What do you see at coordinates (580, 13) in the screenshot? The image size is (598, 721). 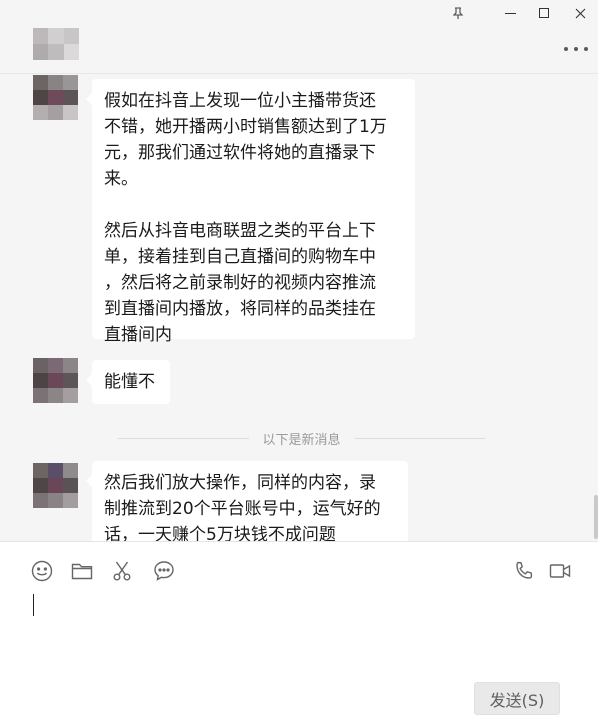 I see `close-icon` at bounding box center [580, 13].